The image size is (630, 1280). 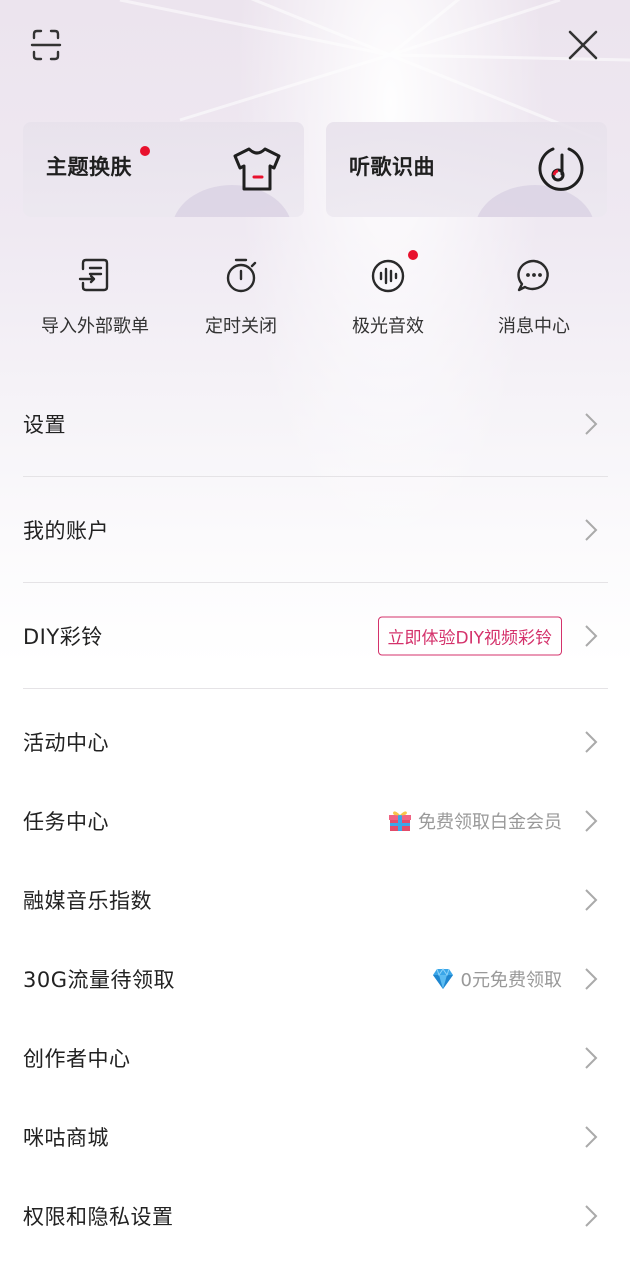 What do you see at coordinates (99, 980) in the screenshot?
I see `menu-item-label: 30G流量待领取` at bounding box center [99, 980].